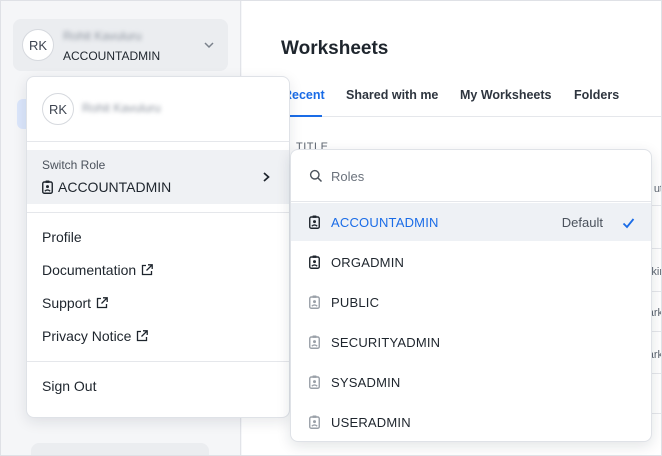 This screenshot has width=662, height=456. What do you see at coordinates (112, 56) in the screenshot?
I see `current-role: ACCOUNTADMIN` at bounding box center [112, 56].